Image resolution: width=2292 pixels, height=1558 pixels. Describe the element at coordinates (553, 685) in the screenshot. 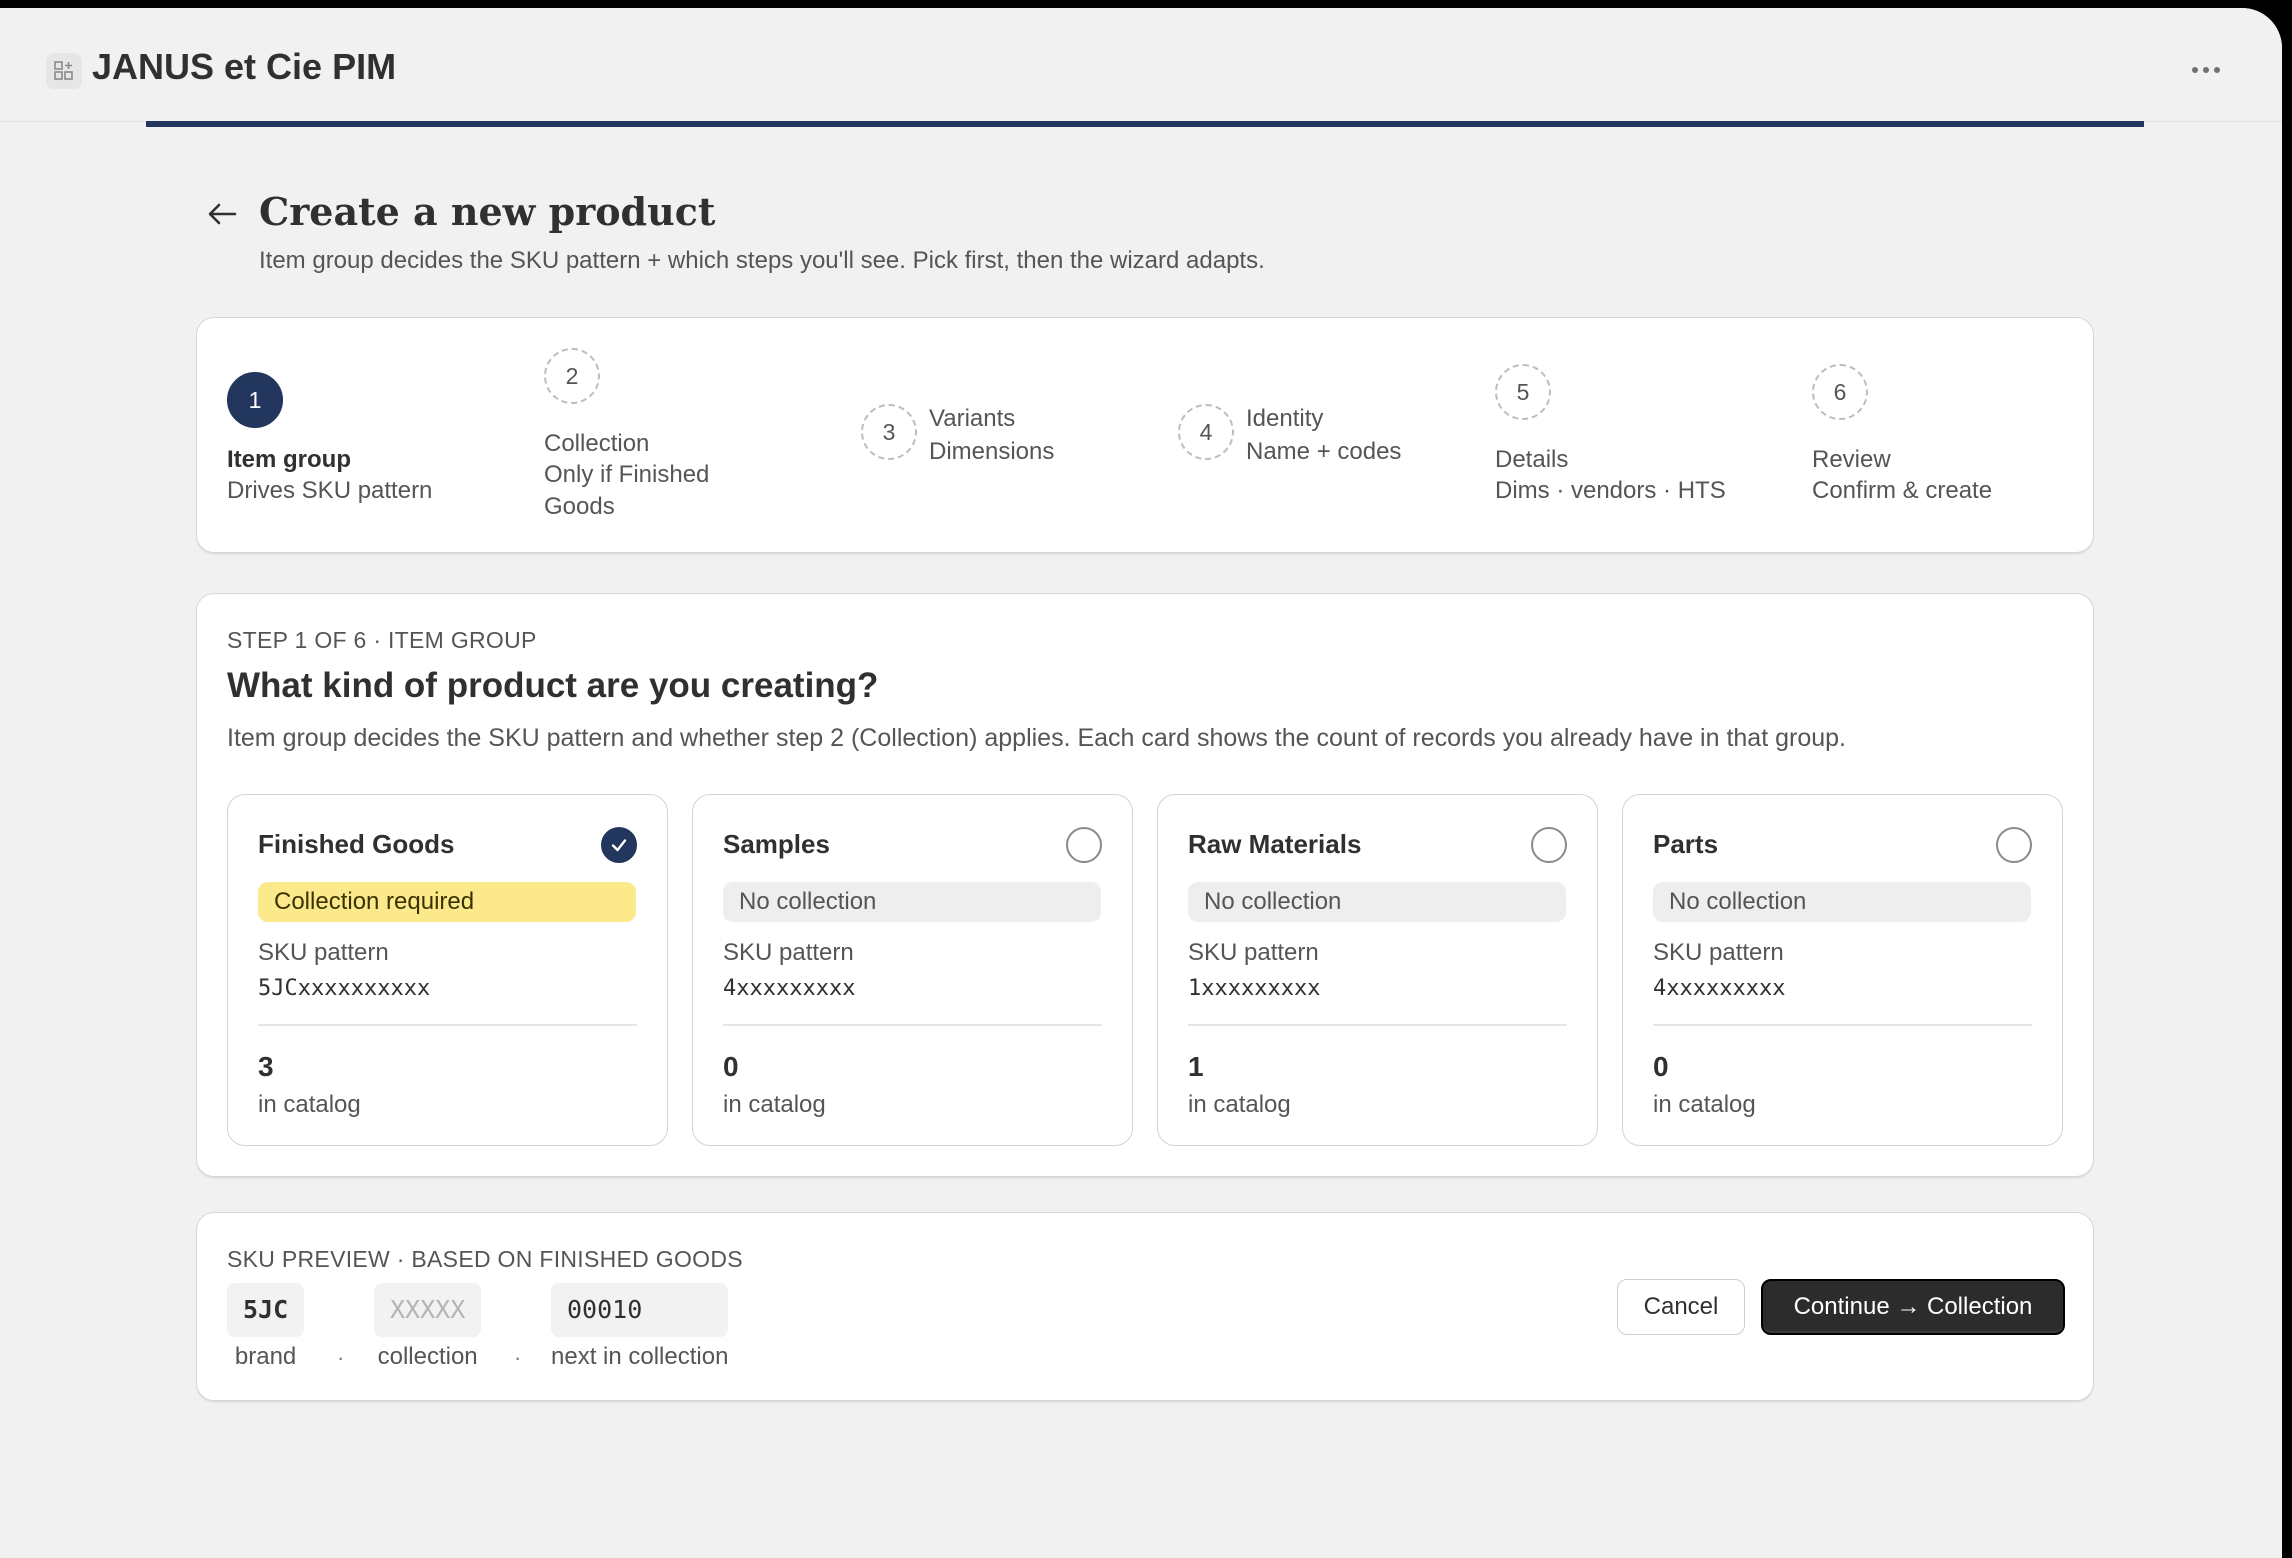

I see `step-question: What kind of product are you creating?` at that location.